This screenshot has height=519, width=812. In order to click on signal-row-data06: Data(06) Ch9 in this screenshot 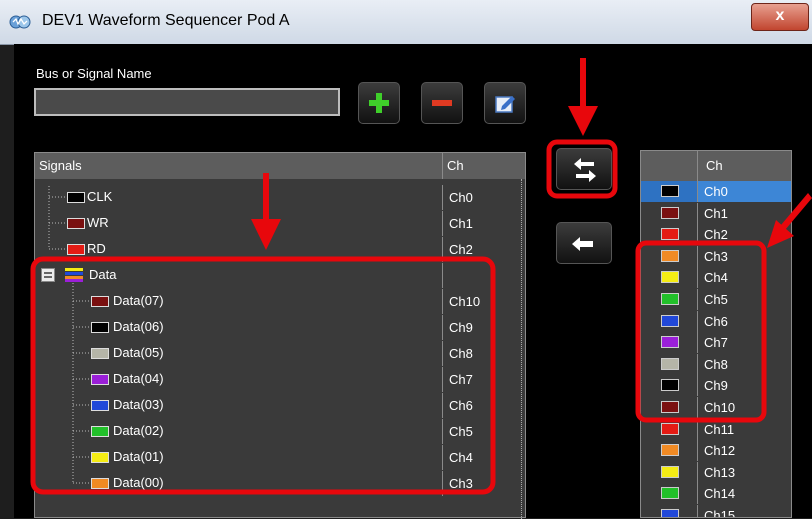, I will do `click(280, 327)`.